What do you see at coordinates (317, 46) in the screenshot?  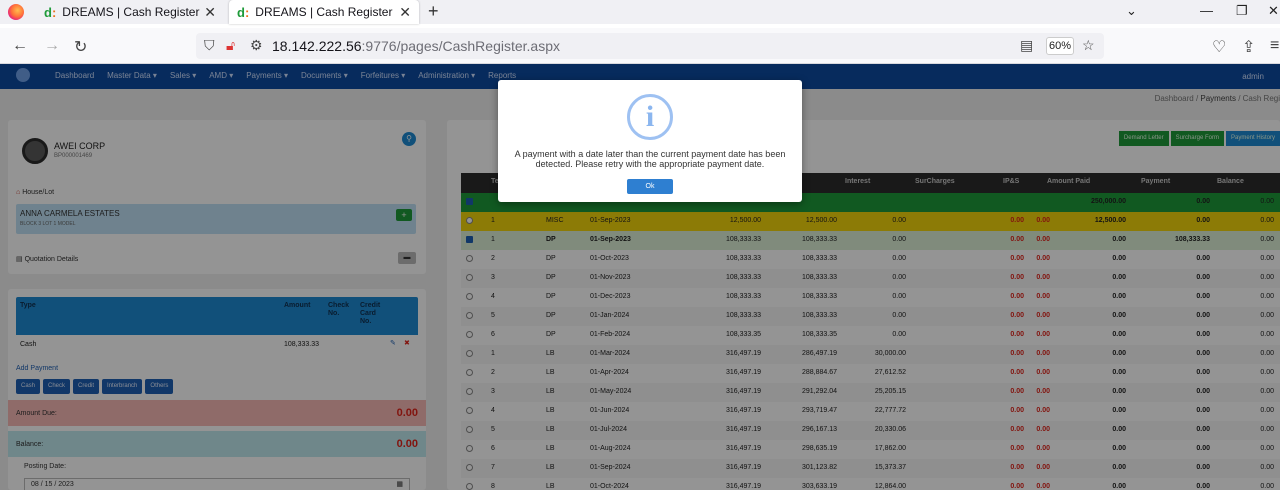 I see `url-host: 18.142.222.56` at bounding box center [317, 46].